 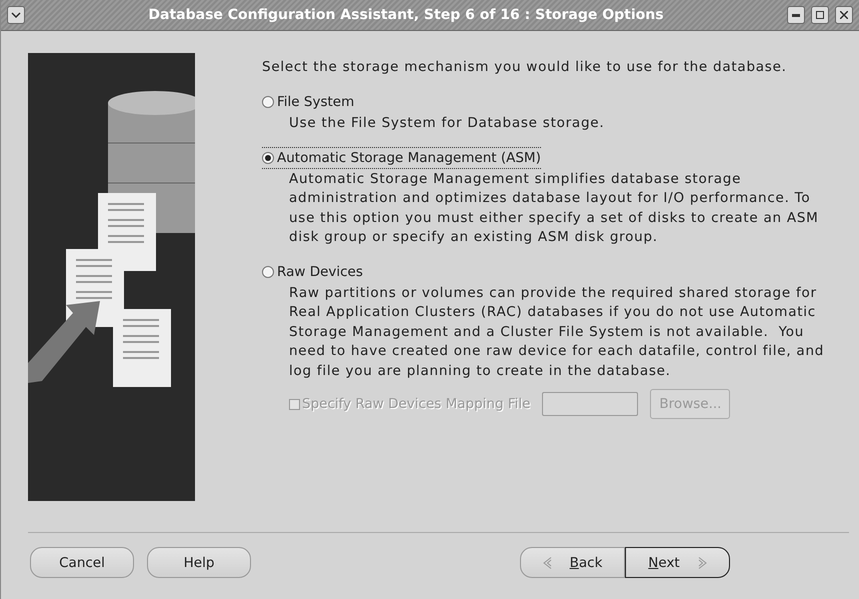 What do you see at coordinates (554, 208) in the screenshot?
I see `option-description: Automatic Storage Management simplifies database storage administration and optimizes database layout for I/O performance. To use this option you must either specify a set of disks to create an ASM disk group or specify an existing ASM disk group.` at bounding box center [554, 208].